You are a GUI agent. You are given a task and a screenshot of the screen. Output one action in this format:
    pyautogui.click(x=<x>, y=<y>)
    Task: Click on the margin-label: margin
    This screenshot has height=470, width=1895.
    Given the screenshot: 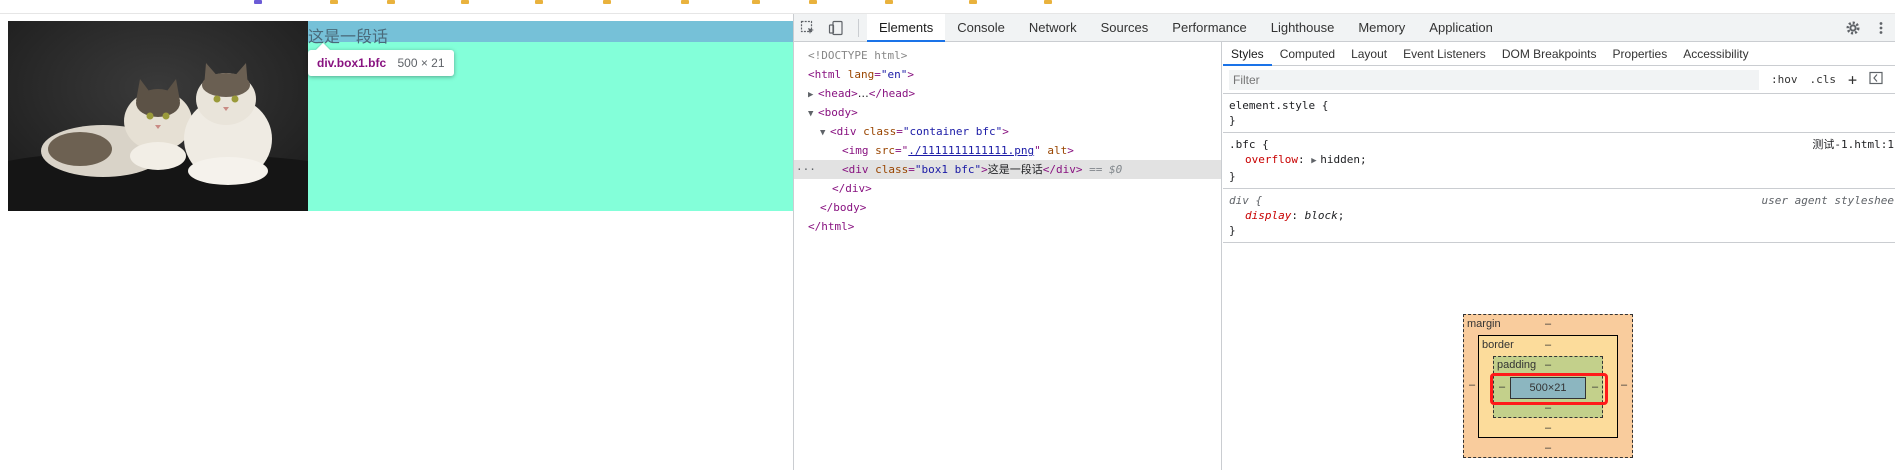 What is the action you would take?
    pyautogui.click(x=1484, y=324)
    